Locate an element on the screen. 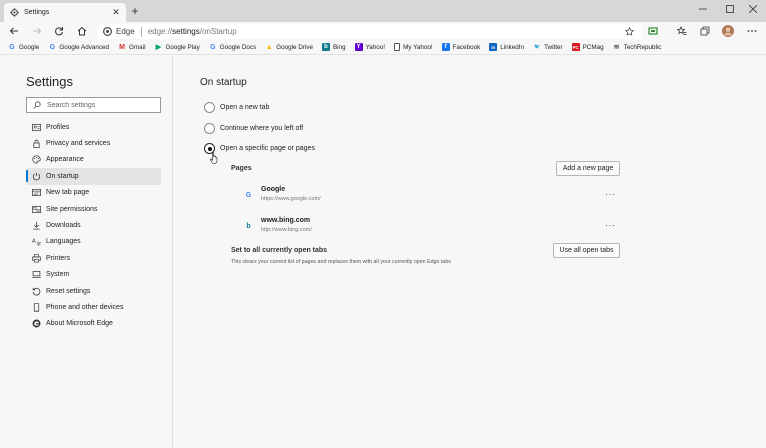 The width and height of the screenshot is (766, 448). sidebar-item-on-startup: On startup is located at coordinates (93, 176).